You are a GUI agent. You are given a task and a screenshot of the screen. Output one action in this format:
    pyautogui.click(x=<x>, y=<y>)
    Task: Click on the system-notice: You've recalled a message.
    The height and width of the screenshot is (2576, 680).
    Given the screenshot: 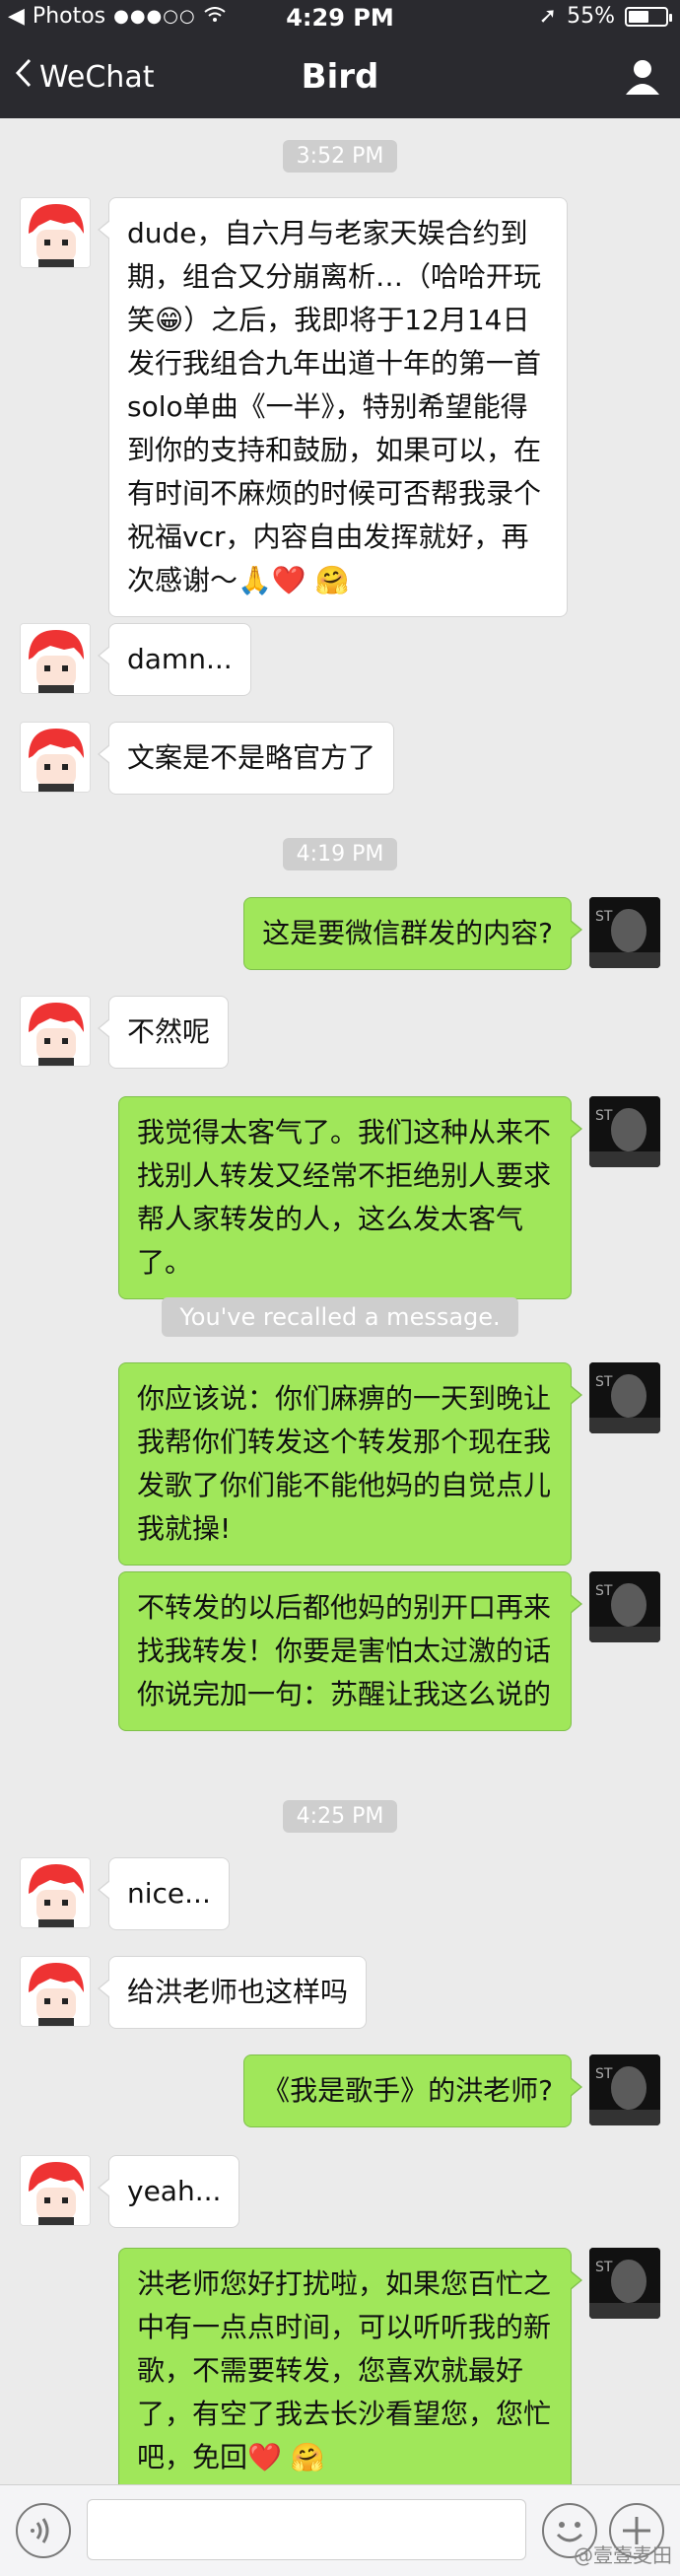 What is the action you would take?
    pyautogui.click(x=340, y=1317)
    